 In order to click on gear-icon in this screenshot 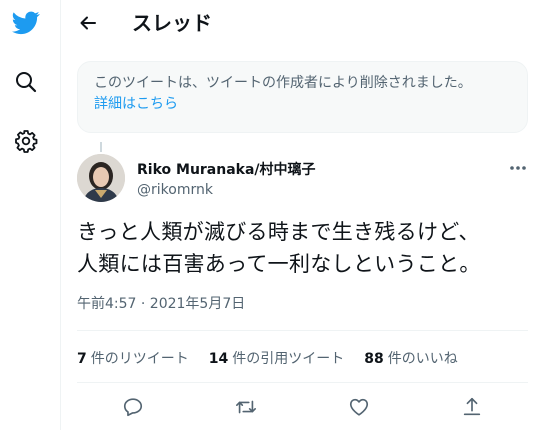, I will do `click(26, 141)`.